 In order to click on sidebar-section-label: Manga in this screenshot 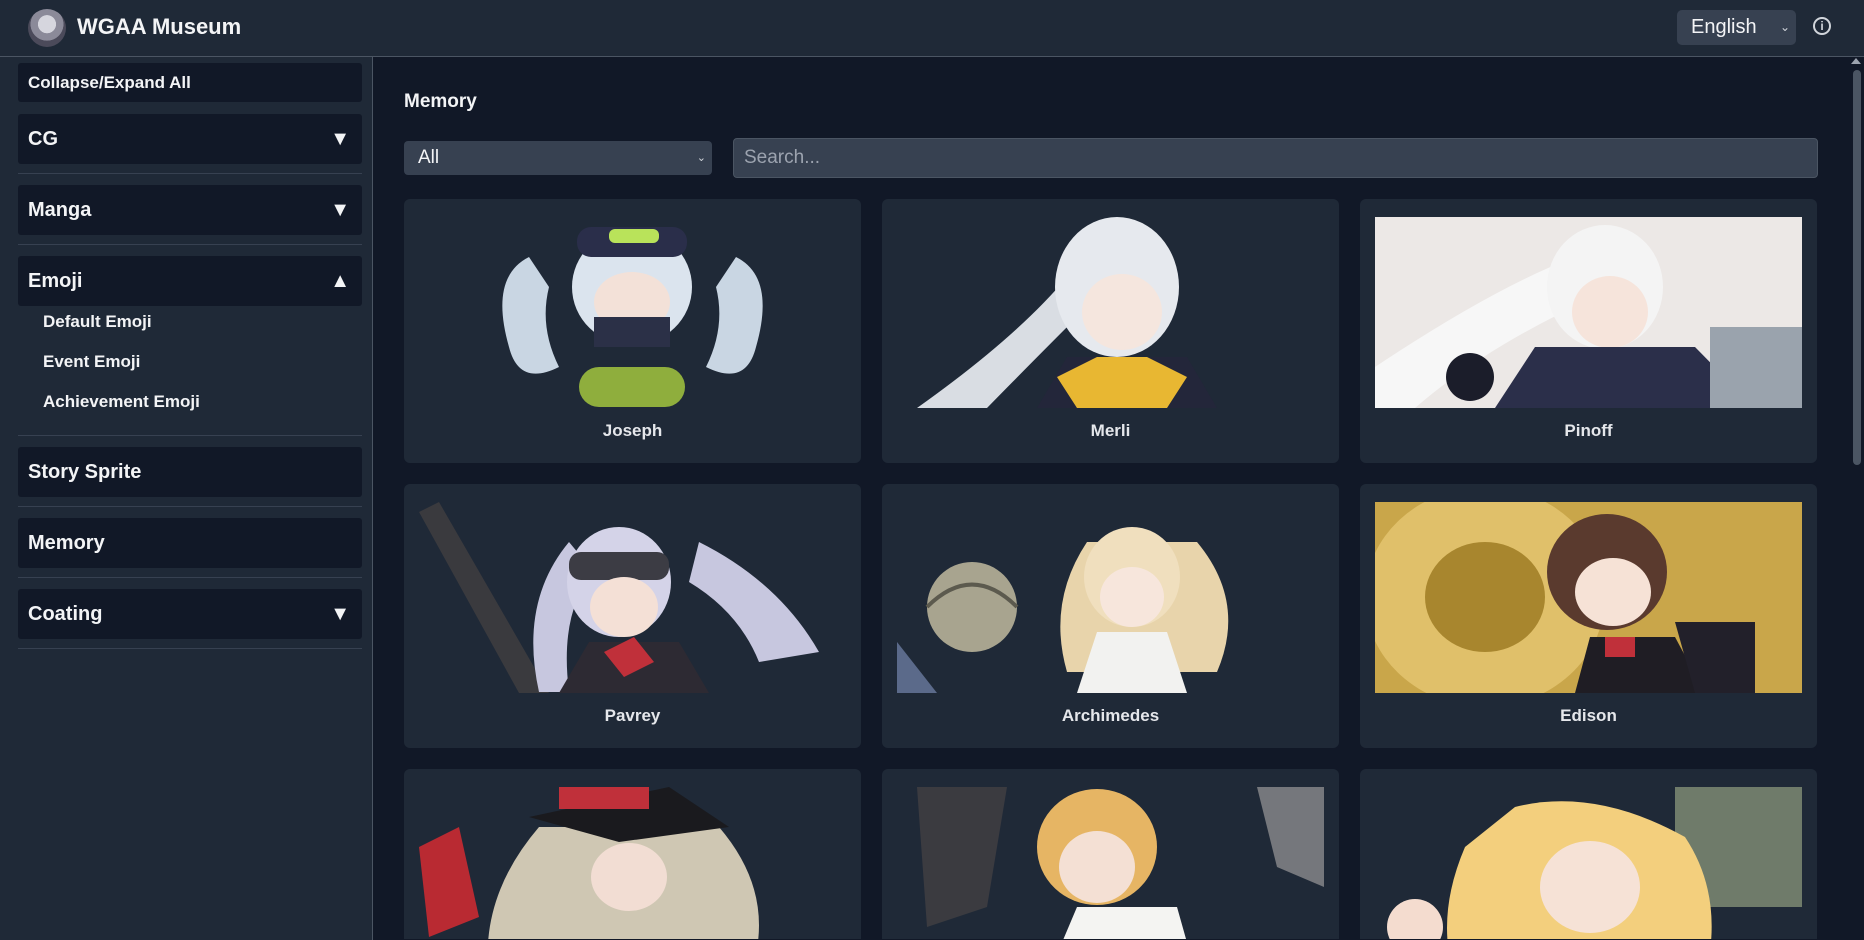, I will do `click(60, 210)`.